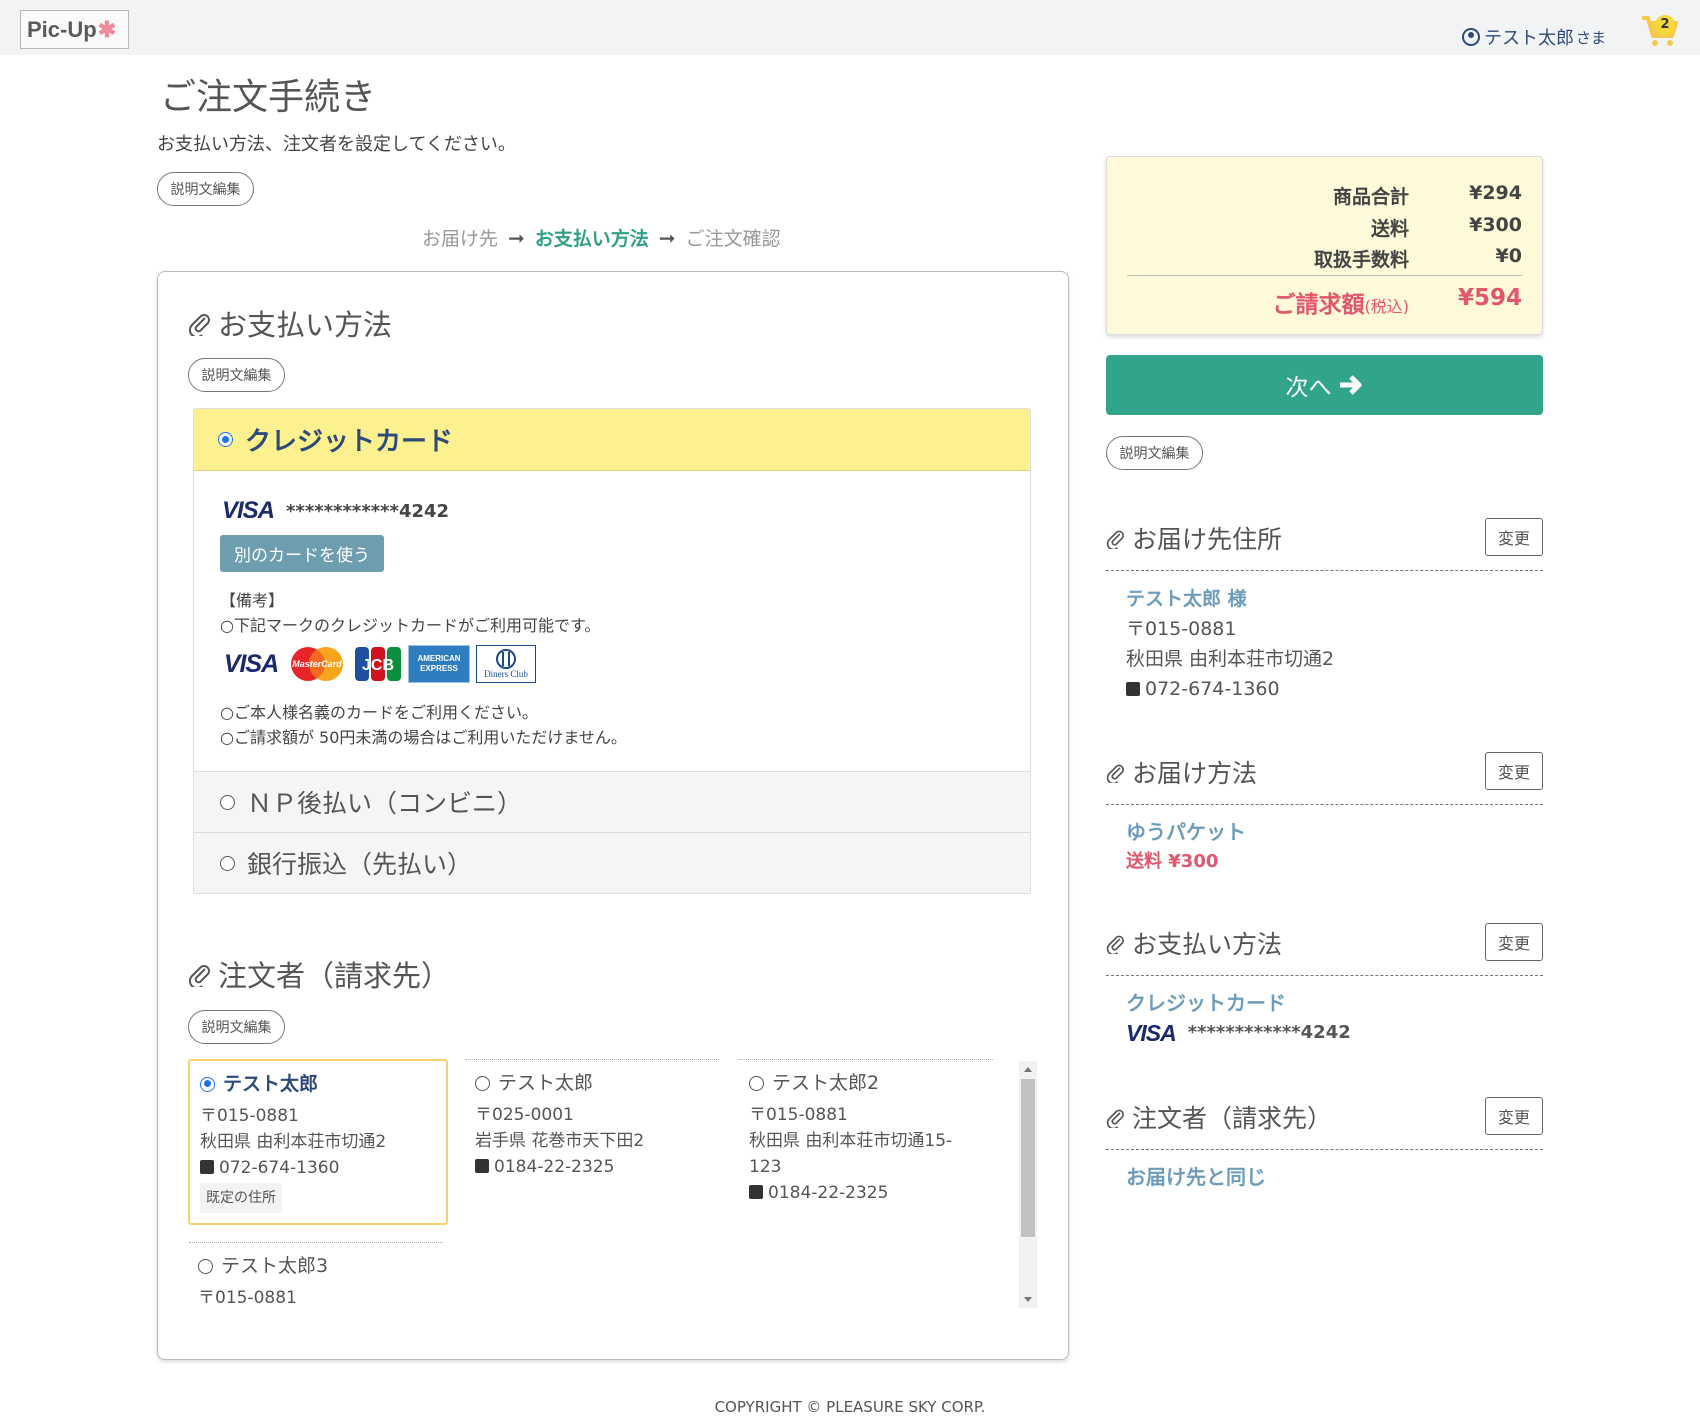 This screenshot has width=1700, height=1420. What do you see at coordinates (385, 803) in the screenshot?
I see `payment-option-np-label: ＮＰ後払い（コンビニ）` at bounding box center [385, 803].